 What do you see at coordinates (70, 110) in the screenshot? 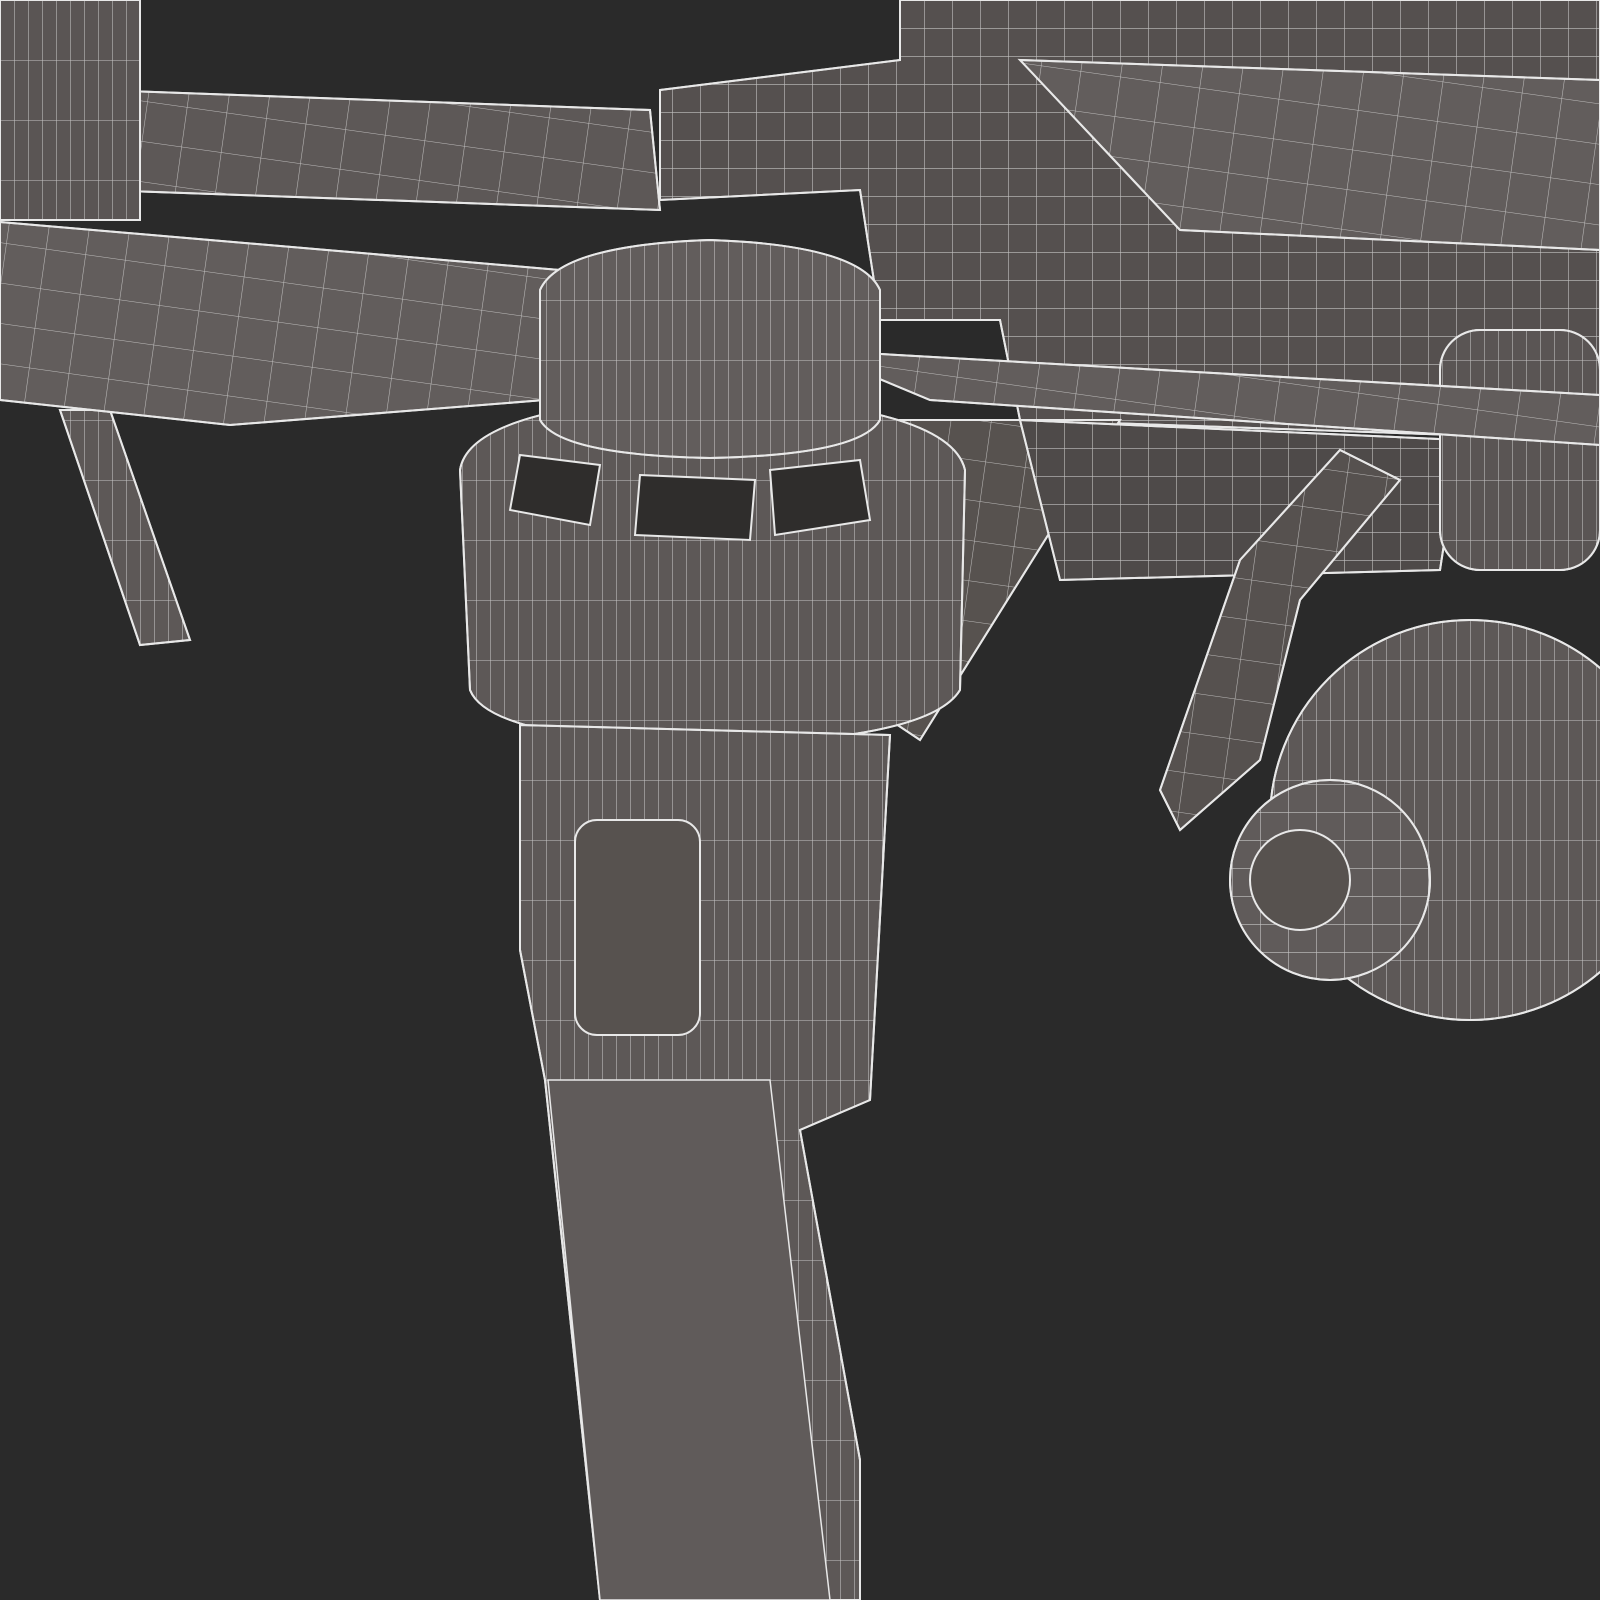
I see `left-motor-partial` at bounding box center [70, 110].